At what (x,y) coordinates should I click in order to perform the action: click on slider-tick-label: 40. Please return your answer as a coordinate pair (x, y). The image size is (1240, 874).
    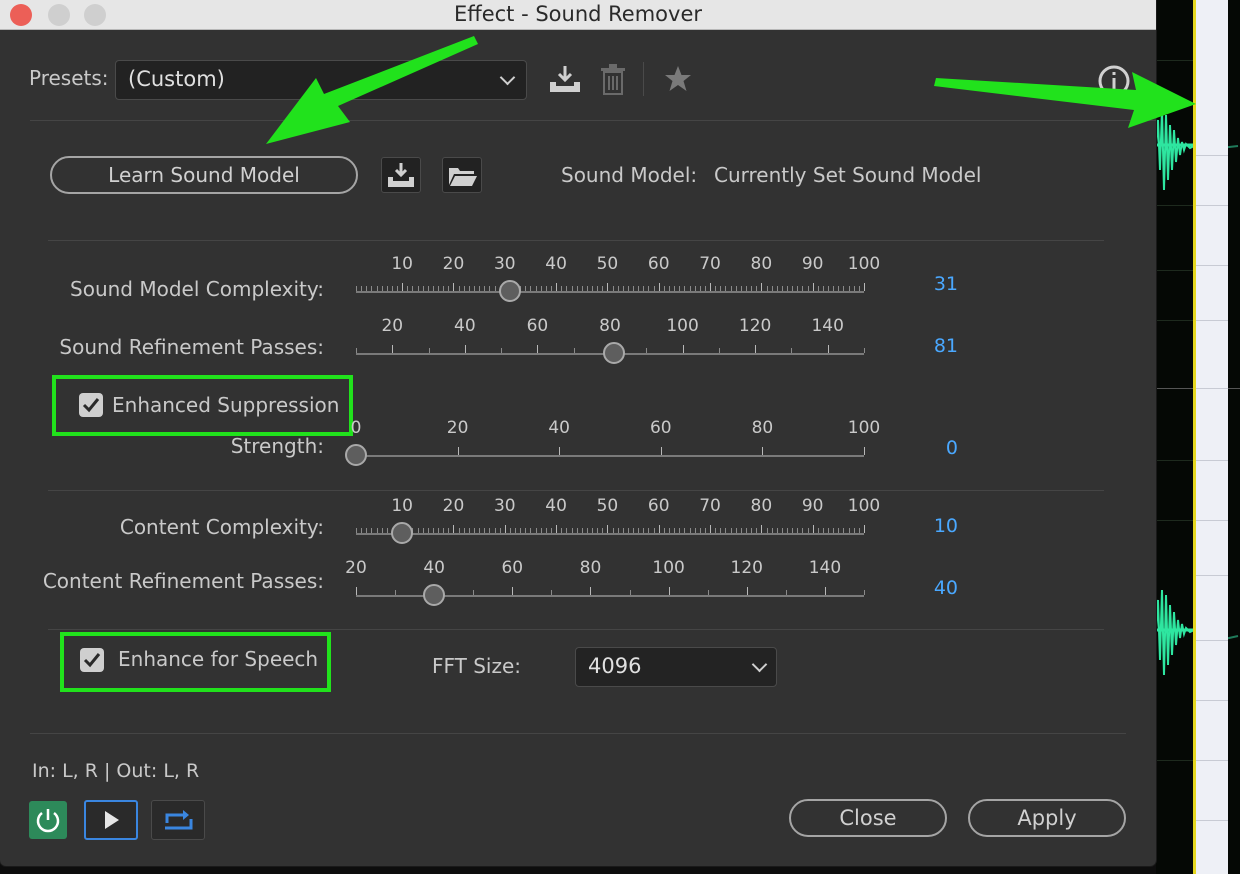
    Looking at the image, I should click on (465, 326).